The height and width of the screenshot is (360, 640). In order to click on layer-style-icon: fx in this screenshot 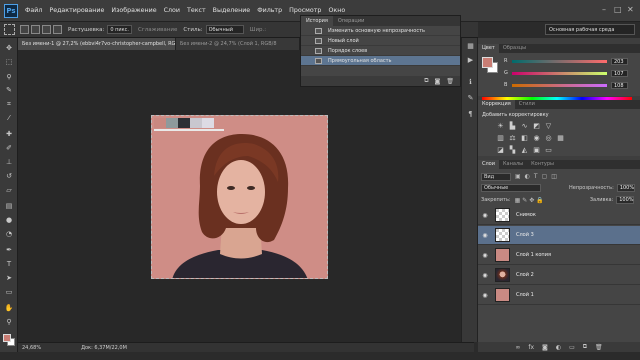, I will do `click(531, 347)`.